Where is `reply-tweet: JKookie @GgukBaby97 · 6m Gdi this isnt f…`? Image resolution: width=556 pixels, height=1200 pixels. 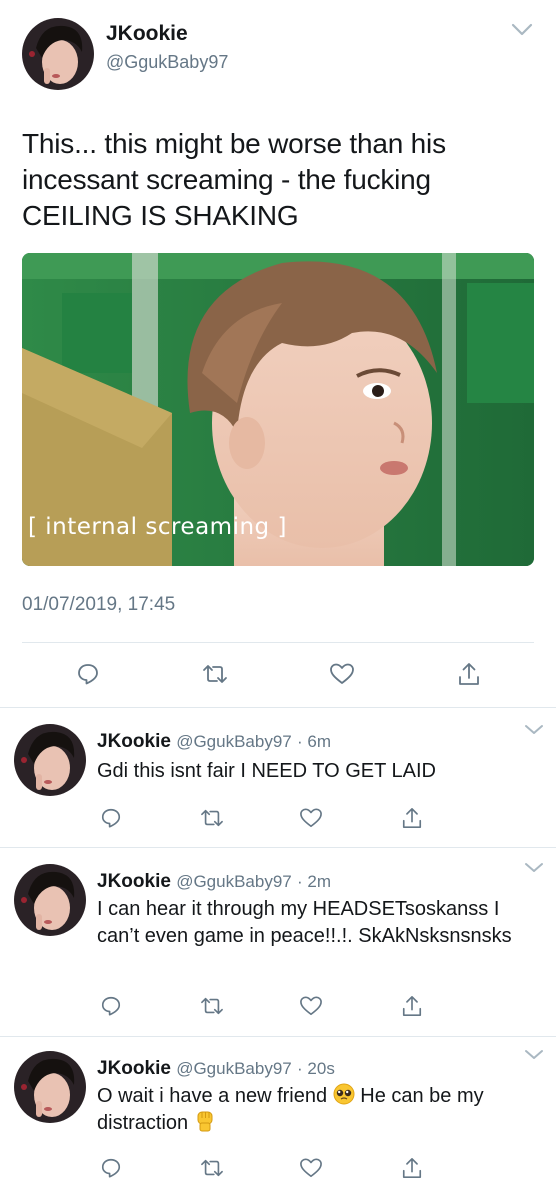
reply-tweet: JKookie @GgukBaby97 · 6m Gdi this isnt f… is located at coordinates (278, 778).